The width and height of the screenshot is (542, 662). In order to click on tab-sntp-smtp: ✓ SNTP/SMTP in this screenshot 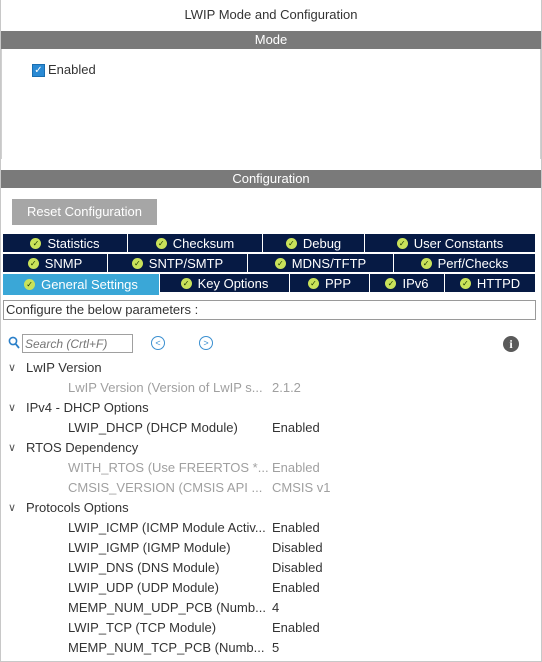, I will do `click(178, 263)`.